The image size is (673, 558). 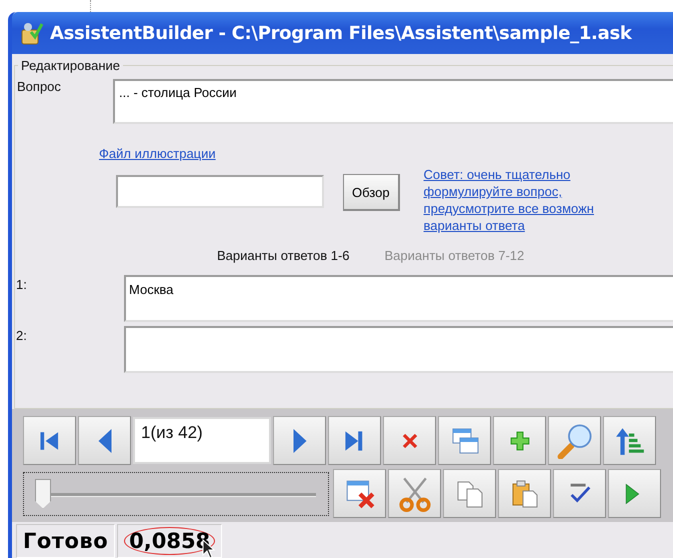 I want to click on next-icon, so click(x=299, y=440).